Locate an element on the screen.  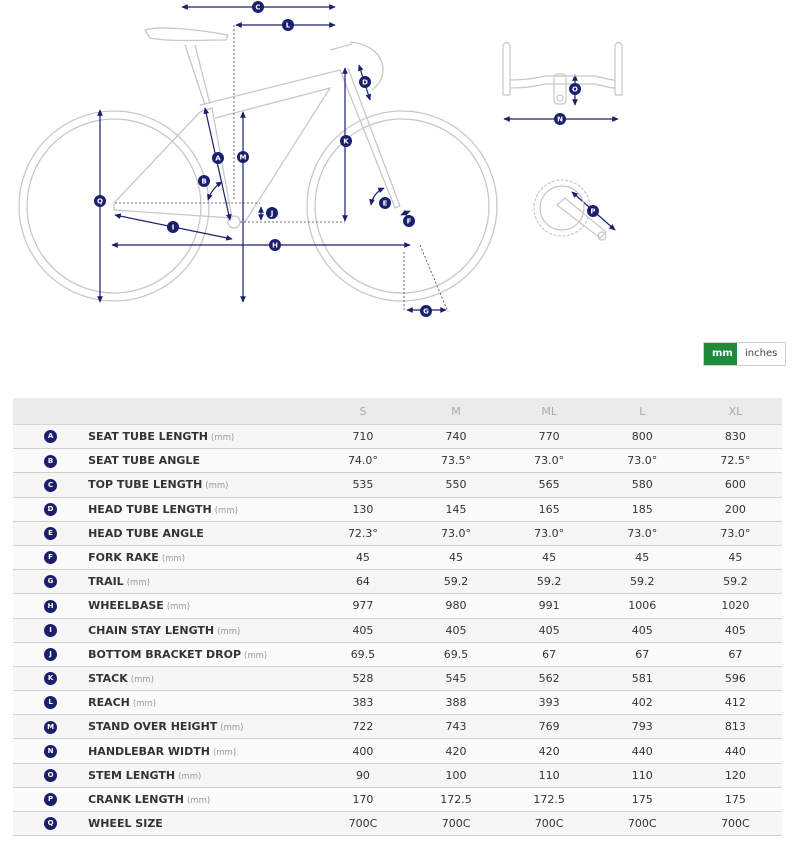
table-row: C TOP TUBE LENGTH (mm) 535 550 565 580 600 is located at coordinates (397, 485).